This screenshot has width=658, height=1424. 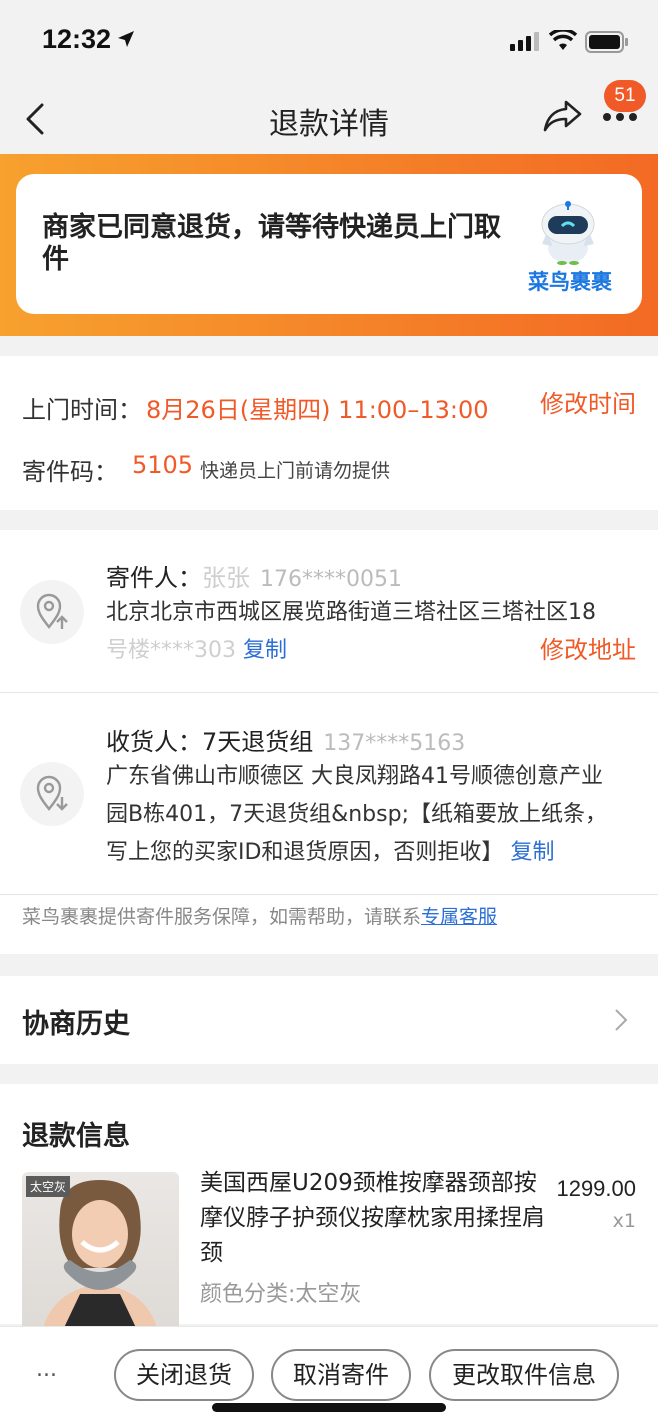 I want to click on receiver-address-line1: 广东省佛山市顺德区 大良凤翔路41号顺德创意产业, so click(x=354, y=776).